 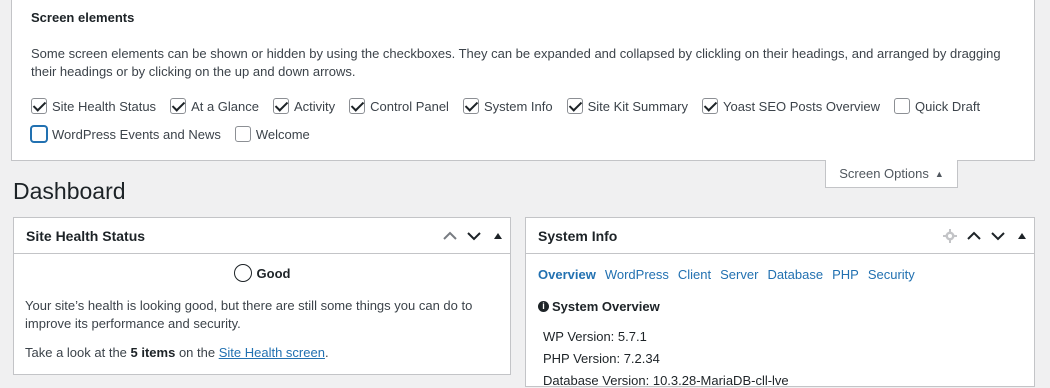 What do you see at coordinates (326, 352) in the screenshot?
I see `footer-text: .` at bounding box center [326, 352].